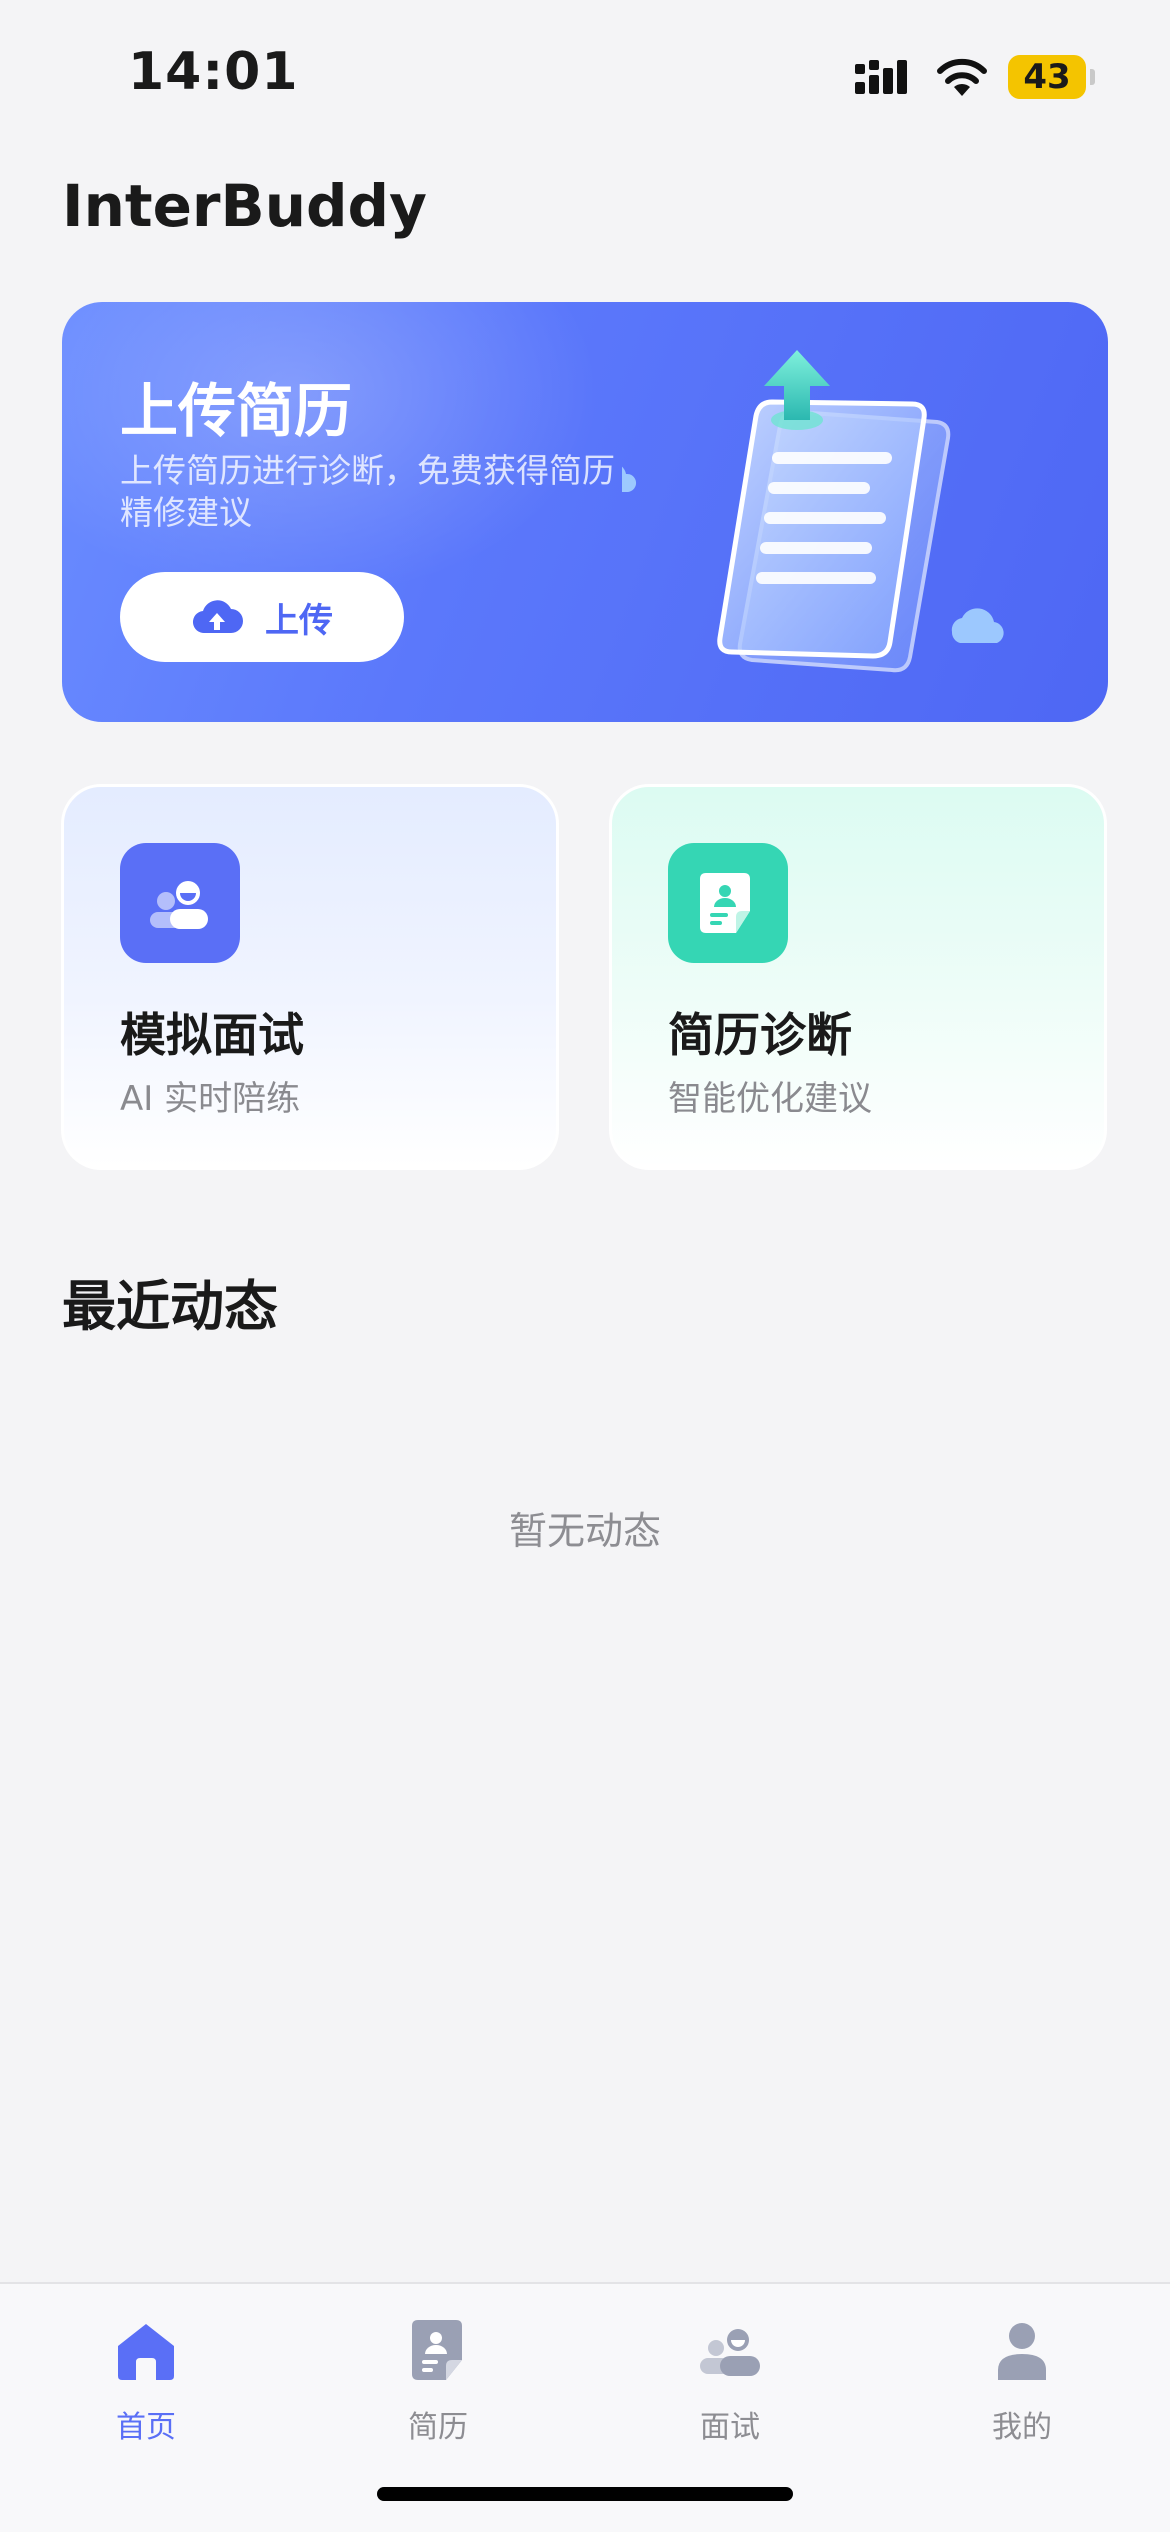 The width and height of the screenshot is (1170, 2532). What do you see at coordinates (1022, 2427) in the screenshot?
I see `tab-label: 我的` at bounding box center [1022, 2427].